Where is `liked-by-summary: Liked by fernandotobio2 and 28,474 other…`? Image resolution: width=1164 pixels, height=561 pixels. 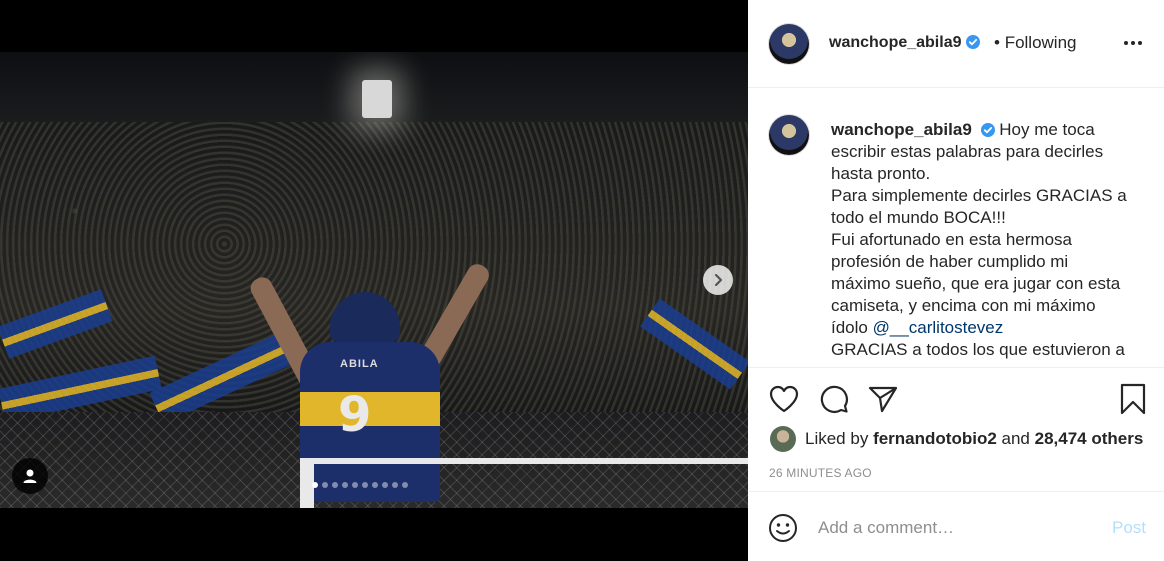
liked-by-summary: Liked by fernandotobio2 and 28,474 other… is located at coordinates (956, 439).